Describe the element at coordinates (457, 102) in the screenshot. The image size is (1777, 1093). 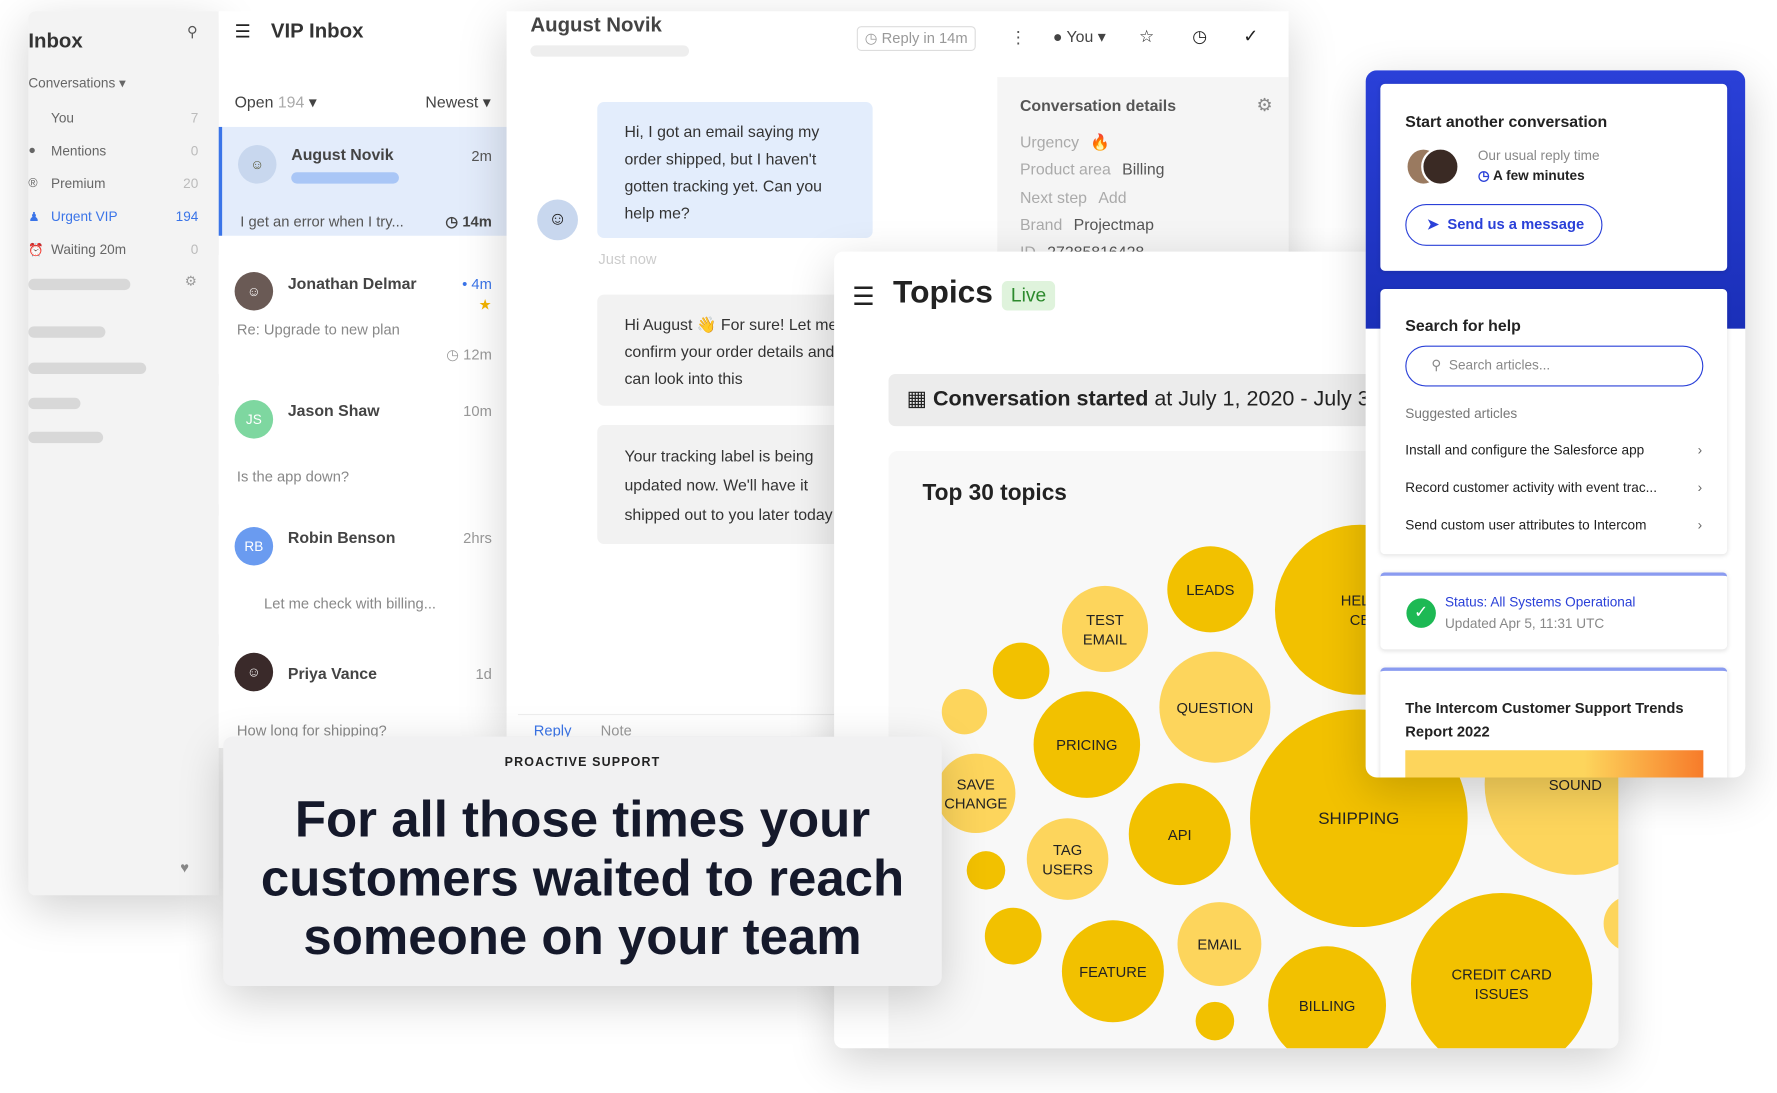
I see `sort-dropdown: Newest ▾` at that location.